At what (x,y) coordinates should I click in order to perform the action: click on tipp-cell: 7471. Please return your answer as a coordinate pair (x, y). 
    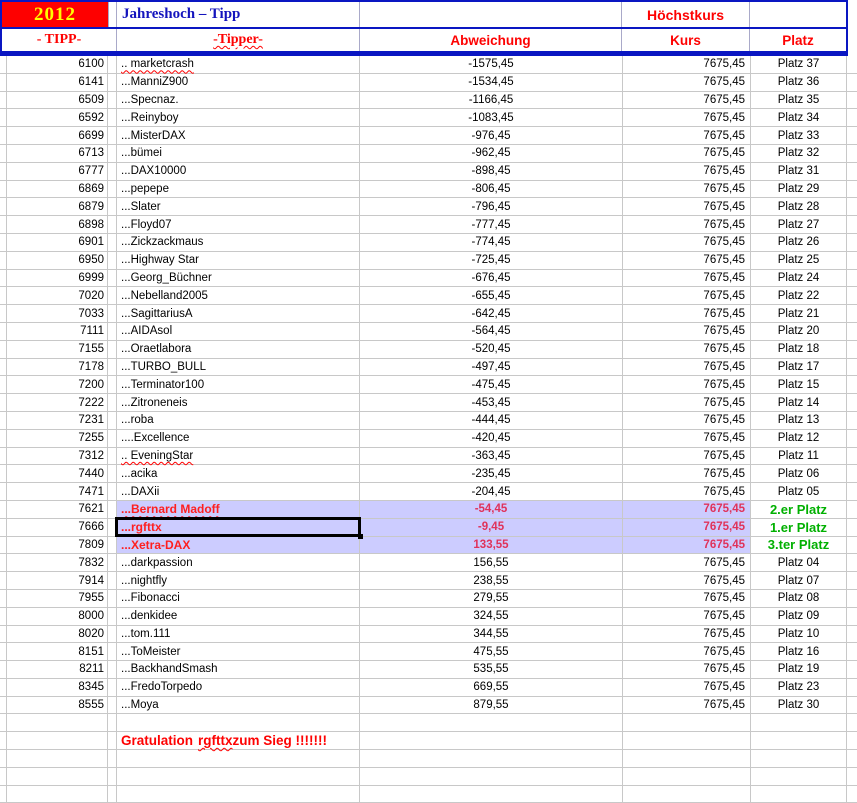
    Looking at the image, I should click on (57, 492).